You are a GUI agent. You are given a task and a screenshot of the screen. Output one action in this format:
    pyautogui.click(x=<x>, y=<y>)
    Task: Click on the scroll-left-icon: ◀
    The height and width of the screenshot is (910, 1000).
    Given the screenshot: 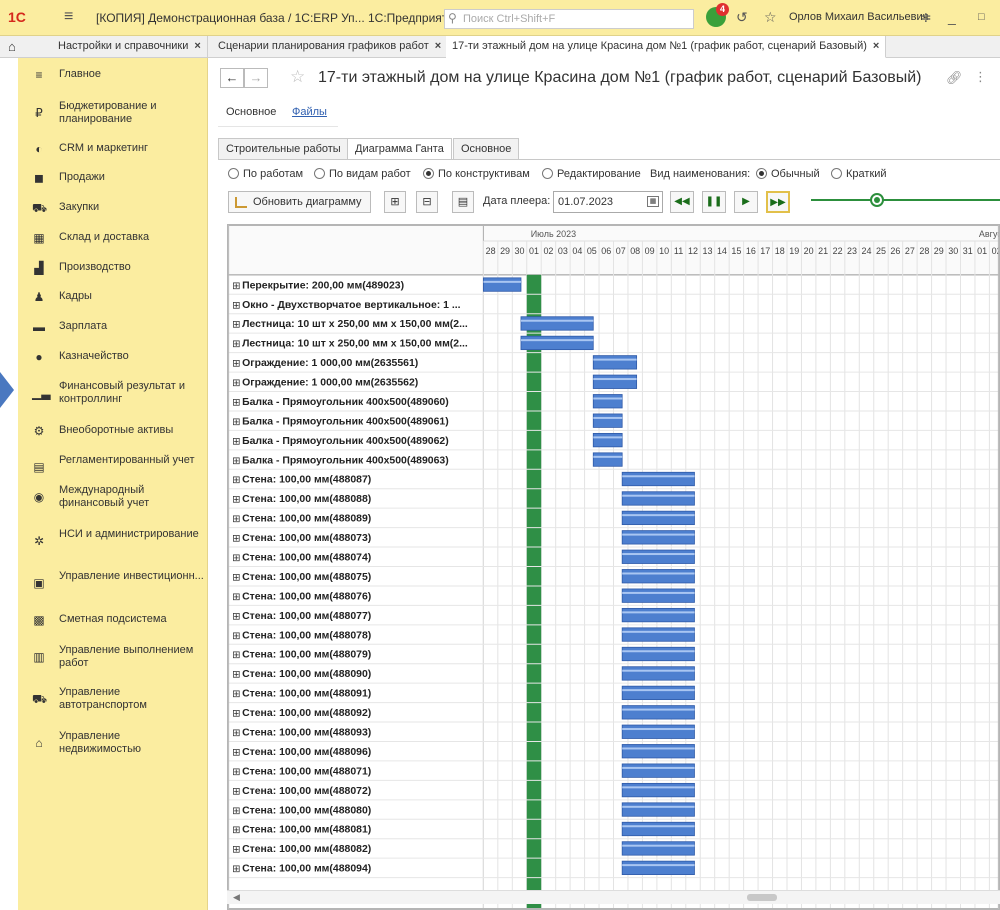 What is the action you would take?
    pyautogui.click(x=236, y=897)
    